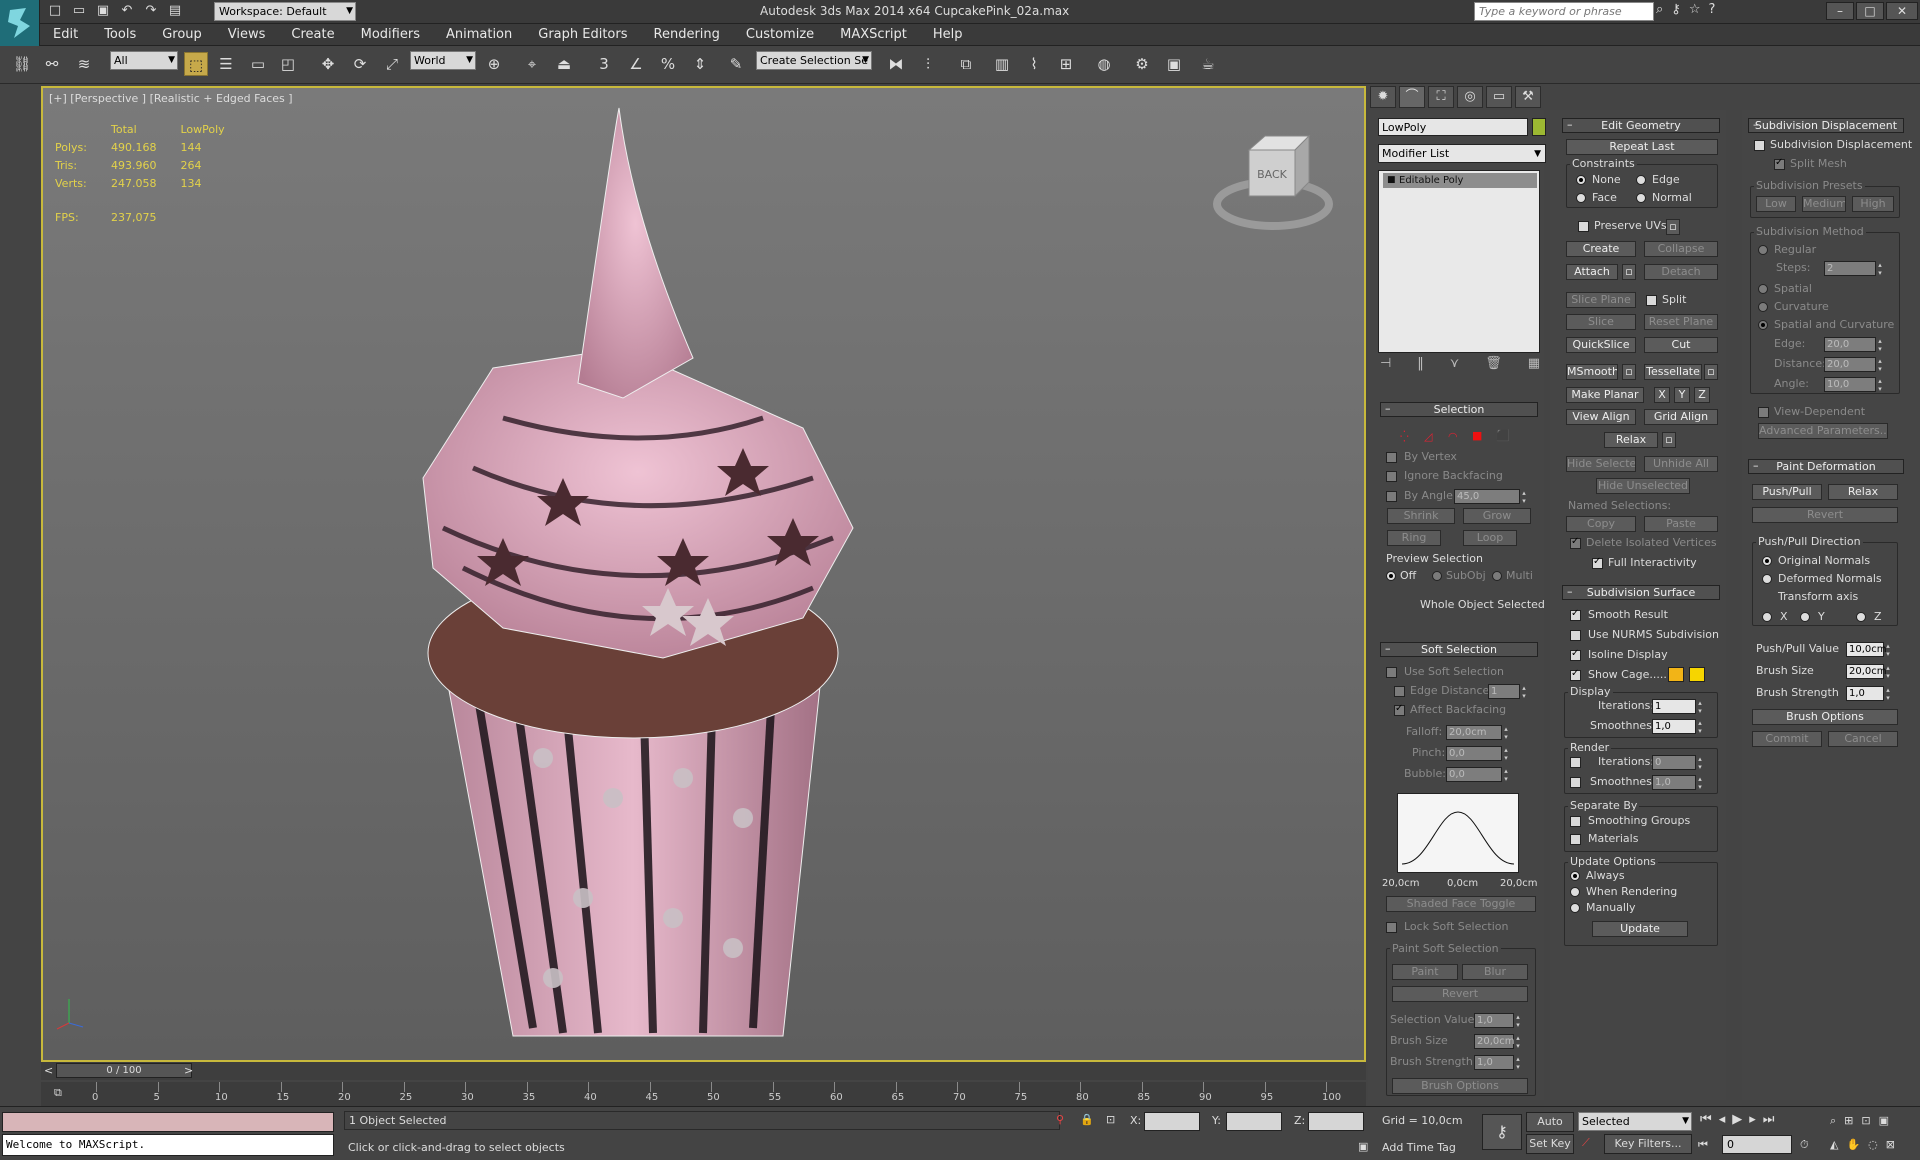 This screenshot has width=1920, height=1160. Describe the element at coordinates (532, 64) in the screenshot. I see `select-manipulate-icon: ⌖` at that location.